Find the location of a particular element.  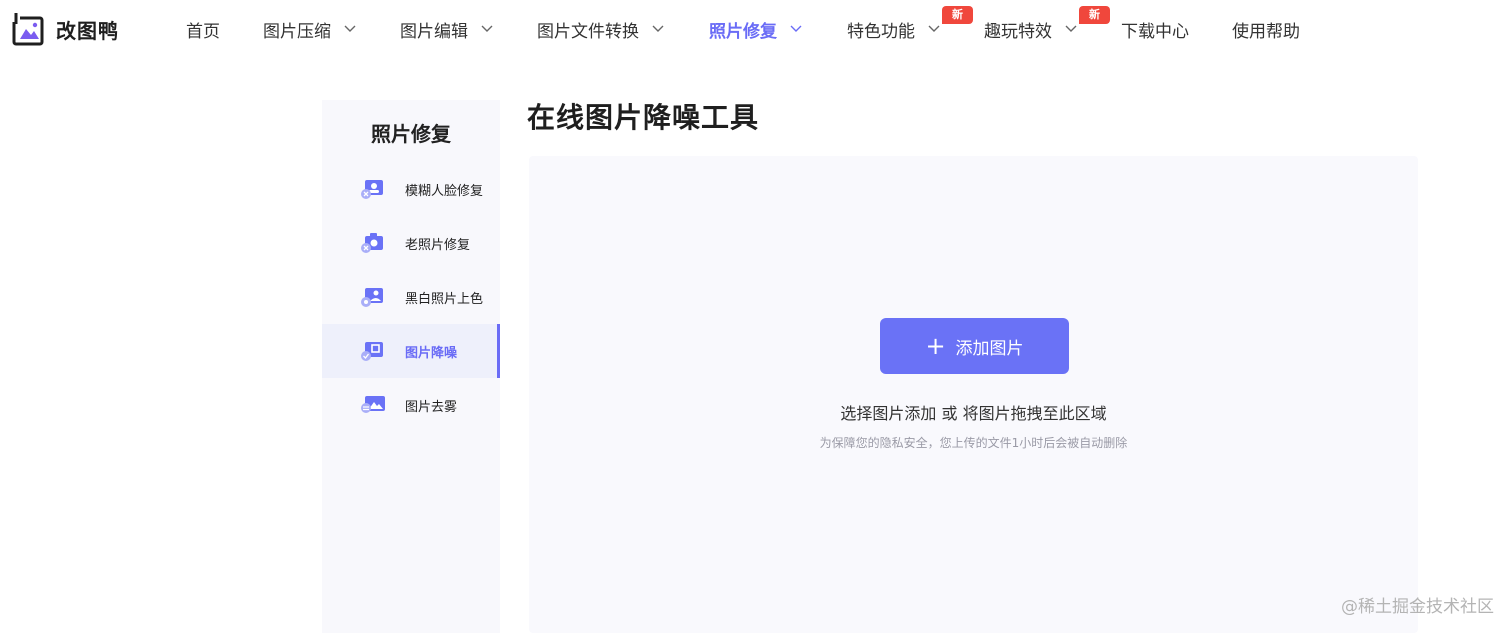

sidebar-item-label: 黑白照片上色 is located at coordinates (444, 299).